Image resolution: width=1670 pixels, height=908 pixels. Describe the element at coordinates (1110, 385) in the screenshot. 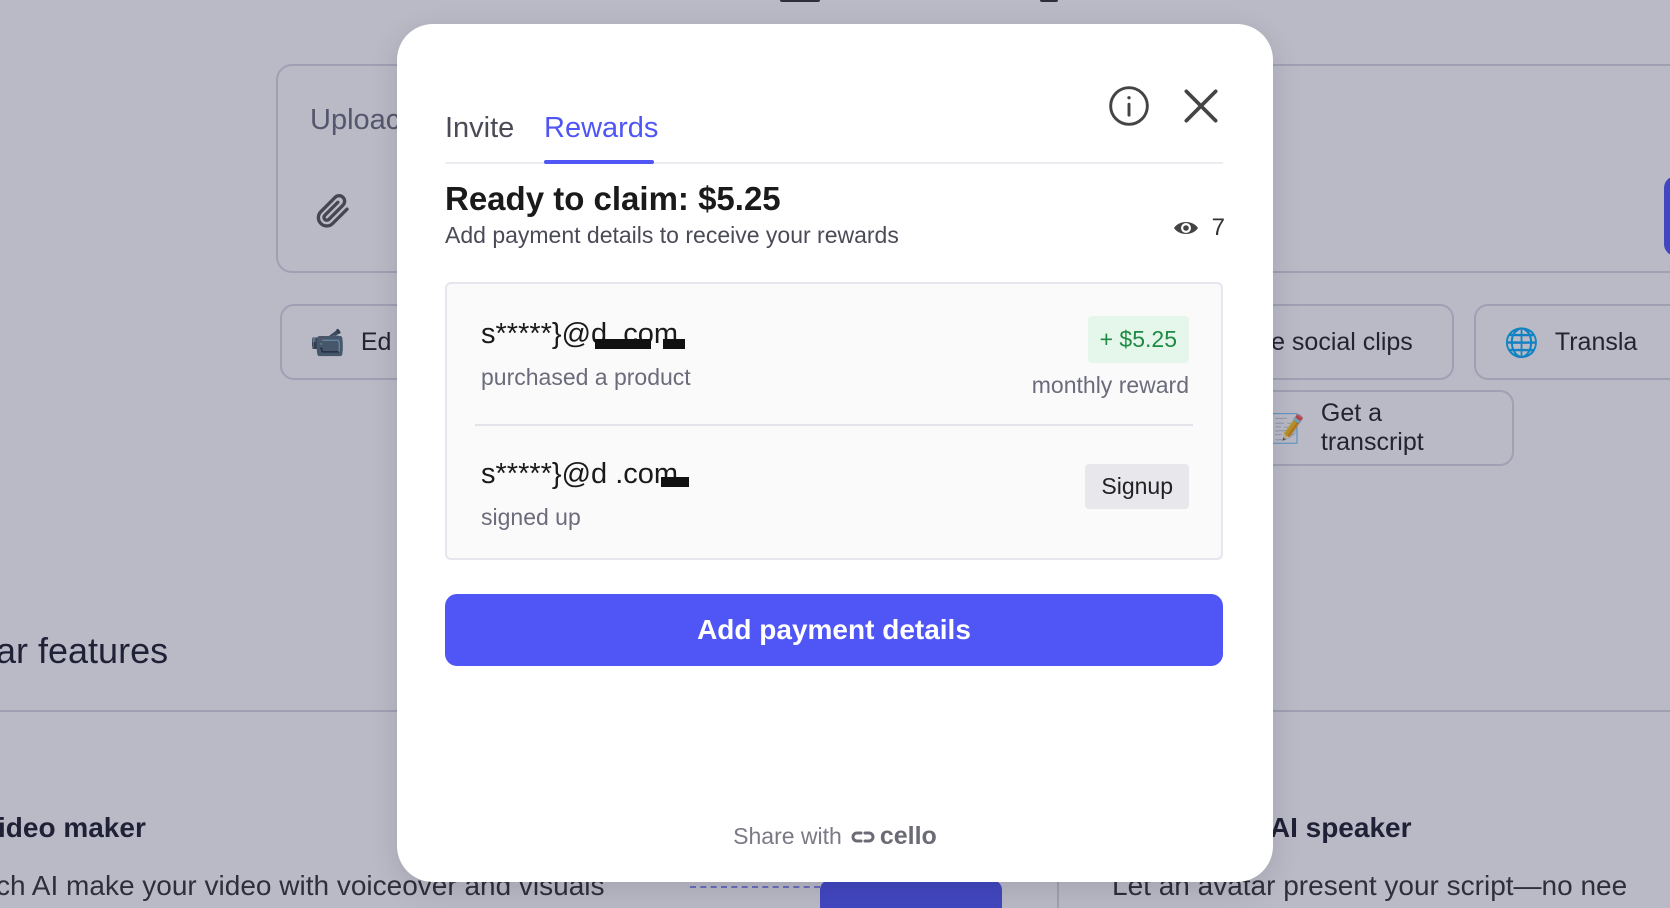

I see `reward-type: monthly reward` at that location.